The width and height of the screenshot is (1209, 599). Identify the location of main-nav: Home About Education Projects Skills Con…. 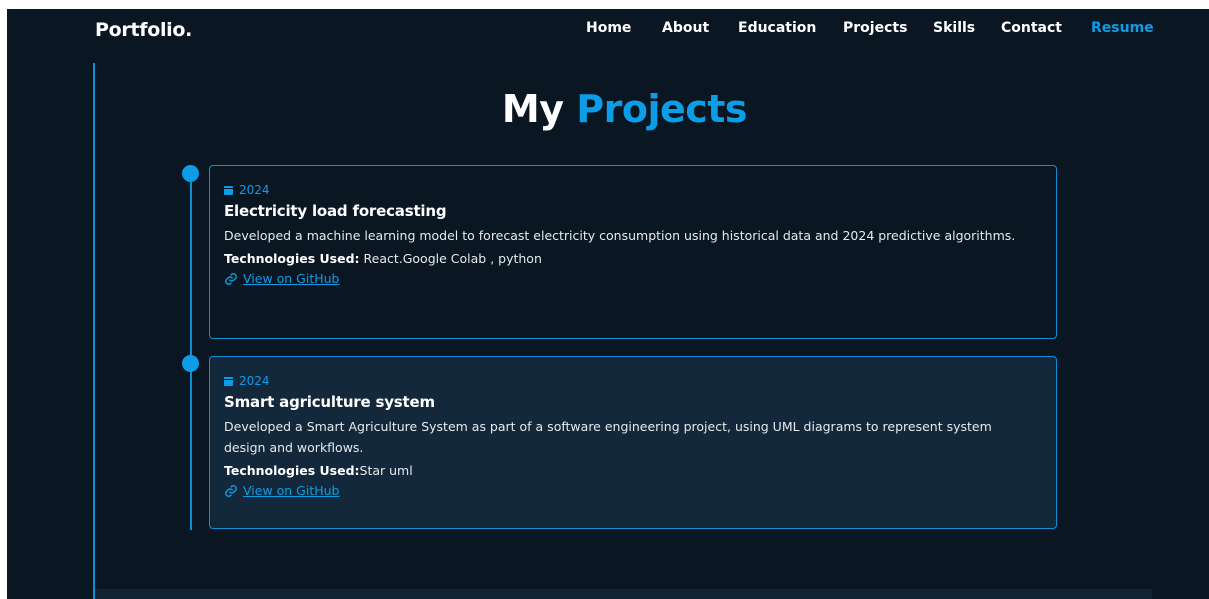
(580, 31).